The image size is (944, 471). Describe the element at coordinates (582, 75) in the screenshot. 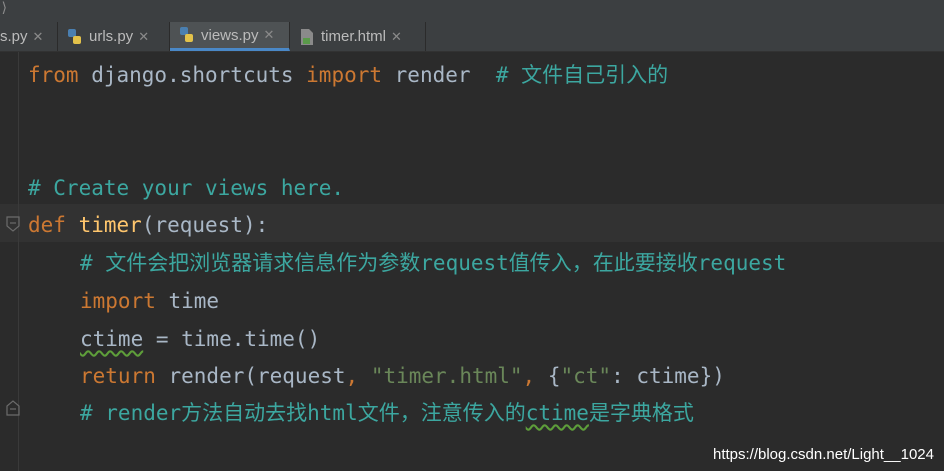

I see `comment: # 文件自己引入的` at that location.